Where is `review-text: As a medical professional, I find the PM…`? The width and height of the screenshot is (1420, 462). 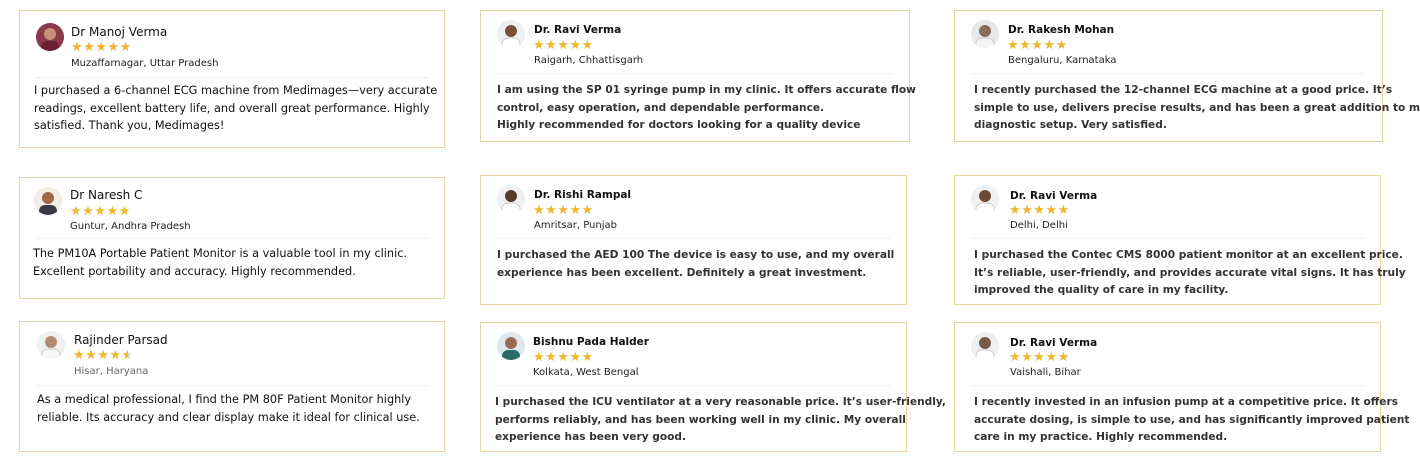 review-text: As a medical professional, I find the PM… is located at coordinates (228, 408).